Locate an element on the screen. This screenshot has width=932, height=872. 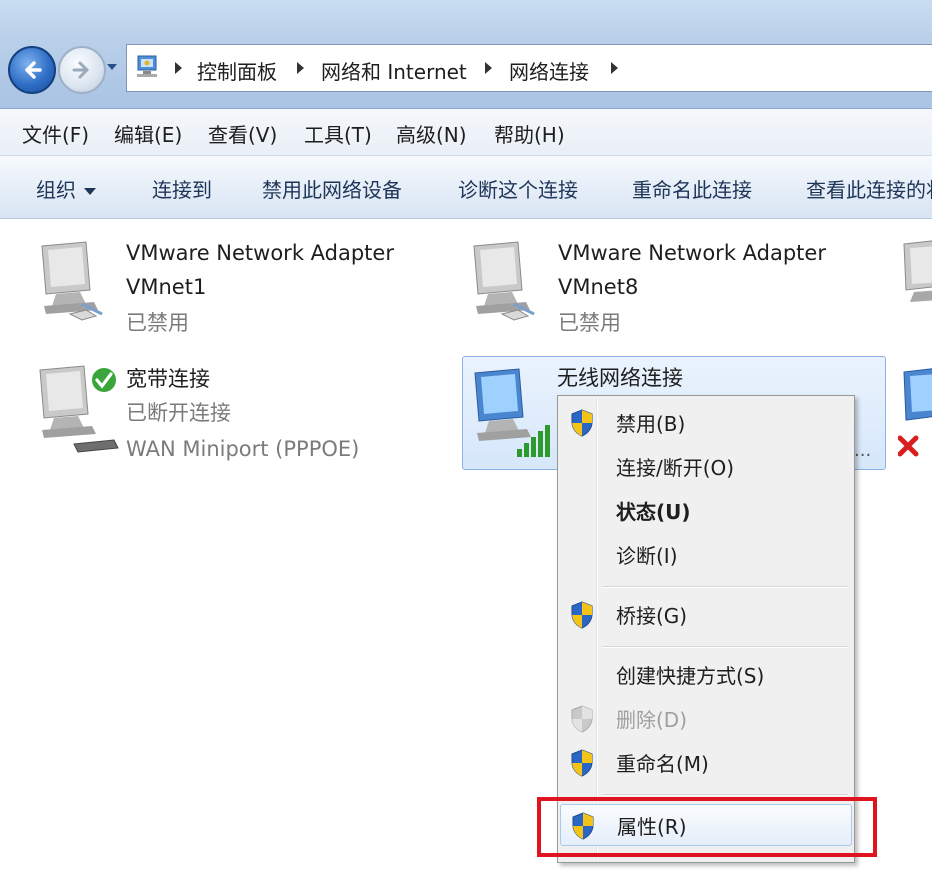
forward-button is located at coordinates (82, 70).